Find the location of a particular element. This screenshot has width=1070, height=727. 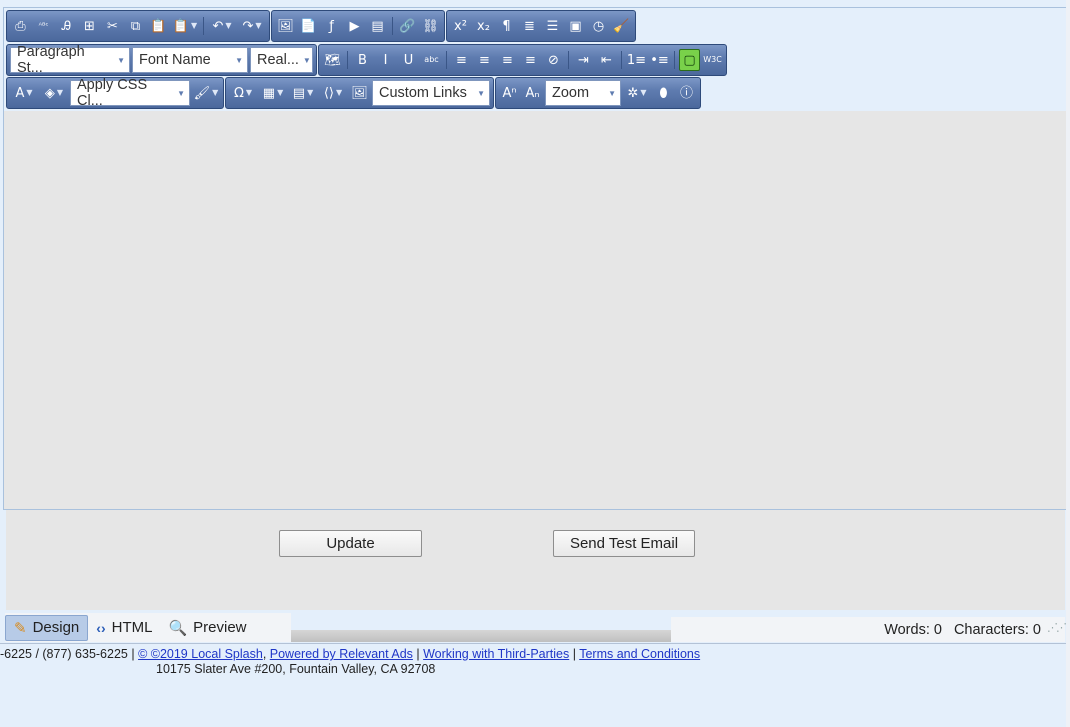

bulleted-list-icon: •≡ is located at coordinates (659, 60).